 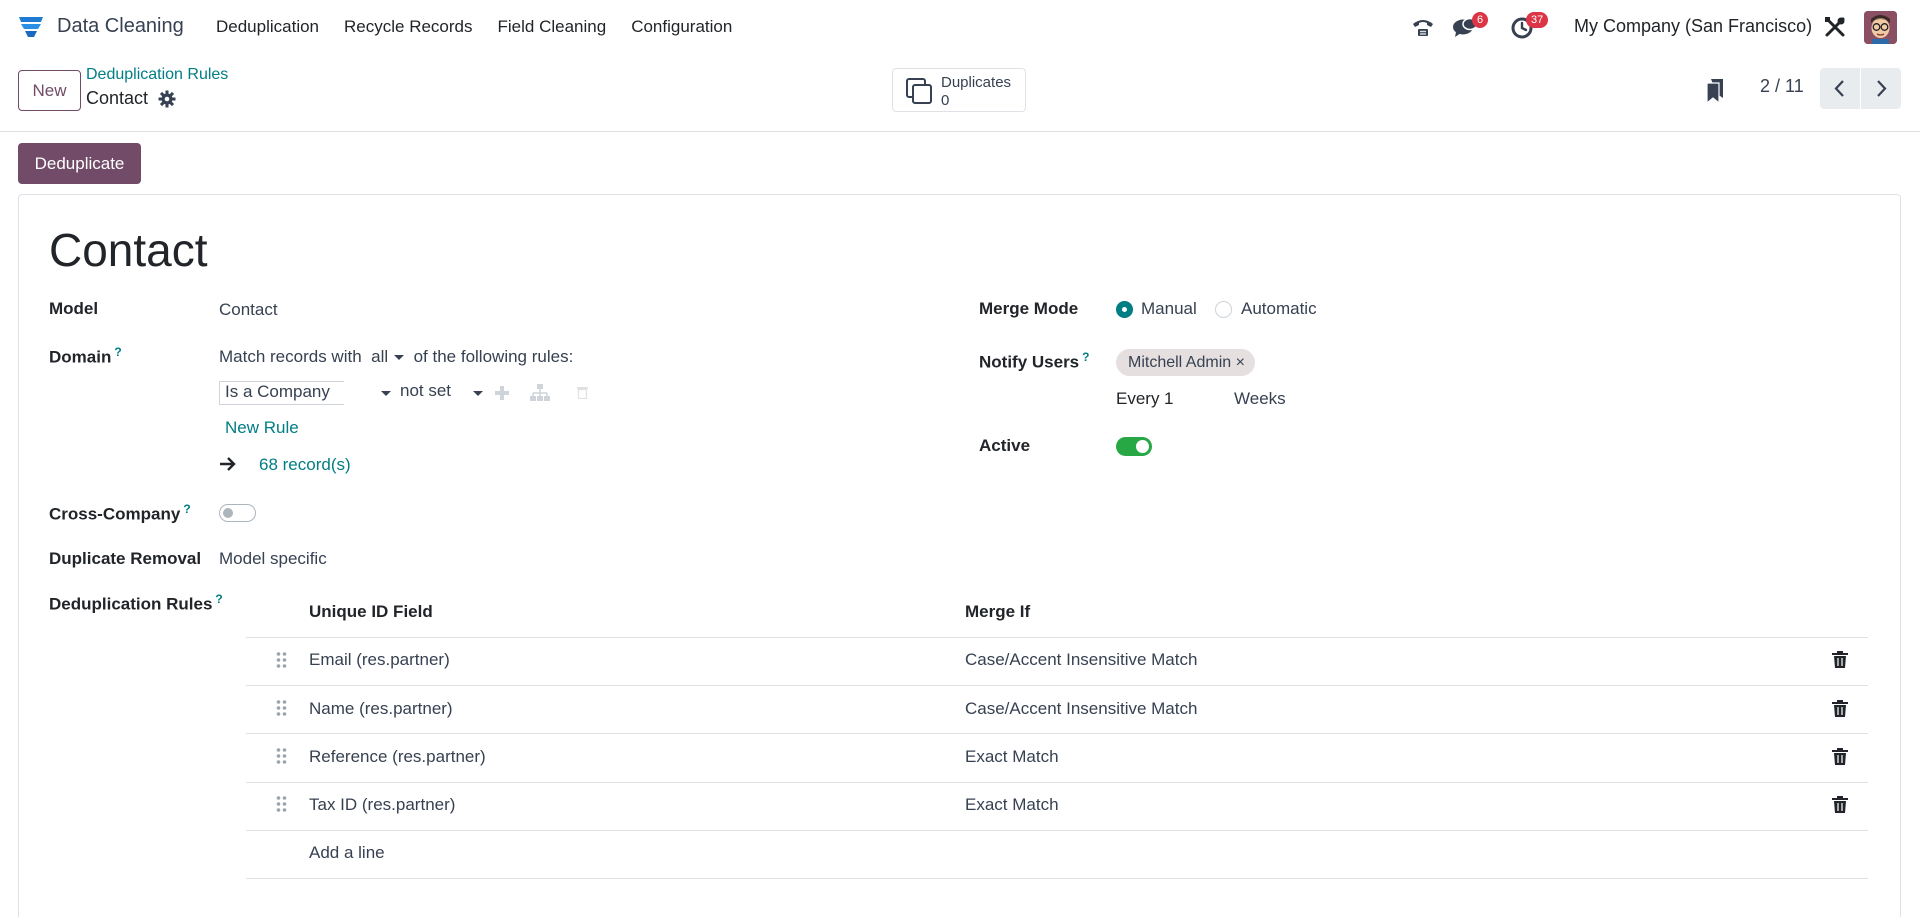 I want to click on pager-next-button, so click(x=1881, y=88).